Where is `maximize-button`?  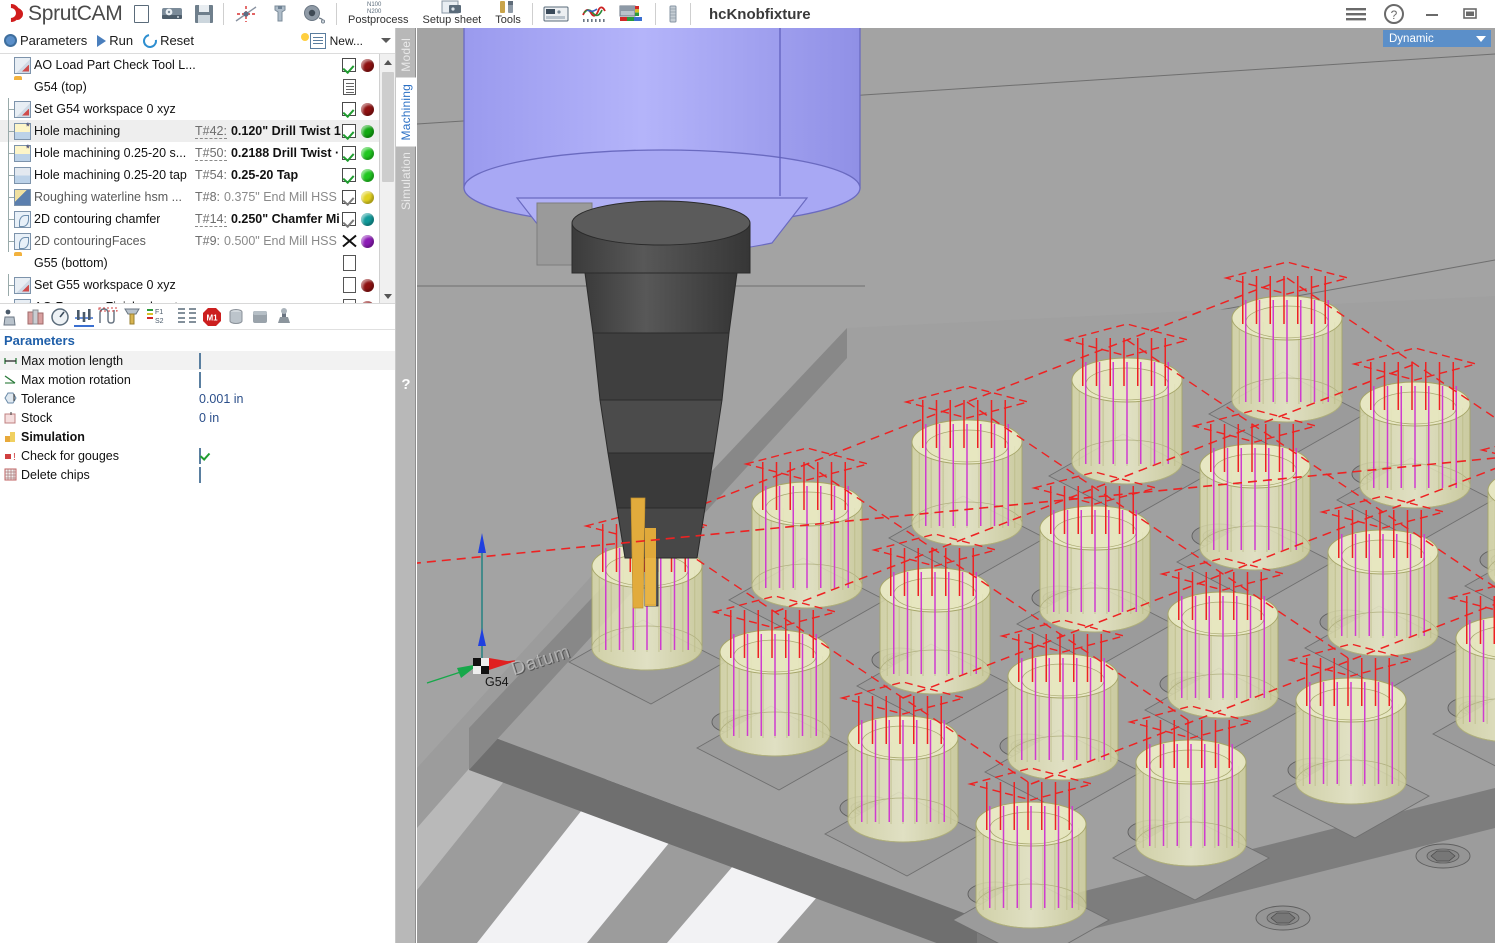
maximize-button is located at coordinates (1470, 14).